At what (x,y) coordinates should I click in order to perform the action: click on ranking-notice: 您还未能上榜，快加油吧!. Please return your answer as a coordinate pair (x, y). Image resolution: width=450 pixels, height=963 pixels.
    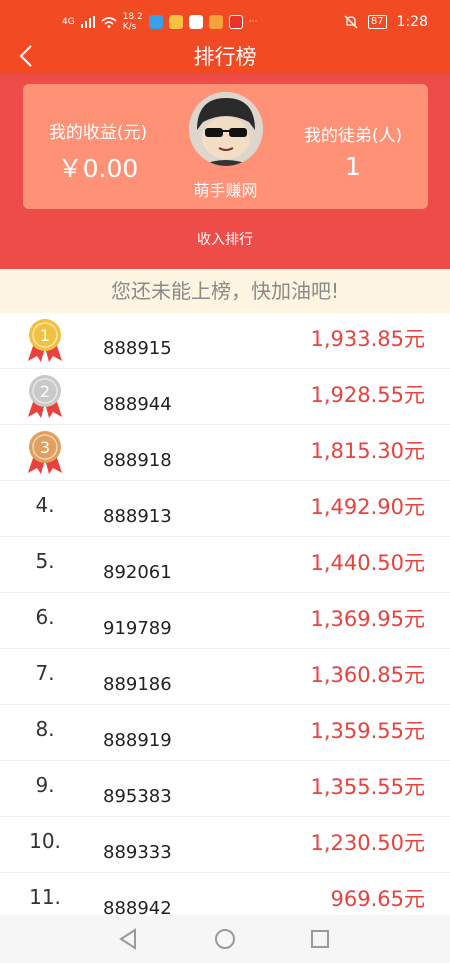
    Looking at the image, I should click on (225, 291).